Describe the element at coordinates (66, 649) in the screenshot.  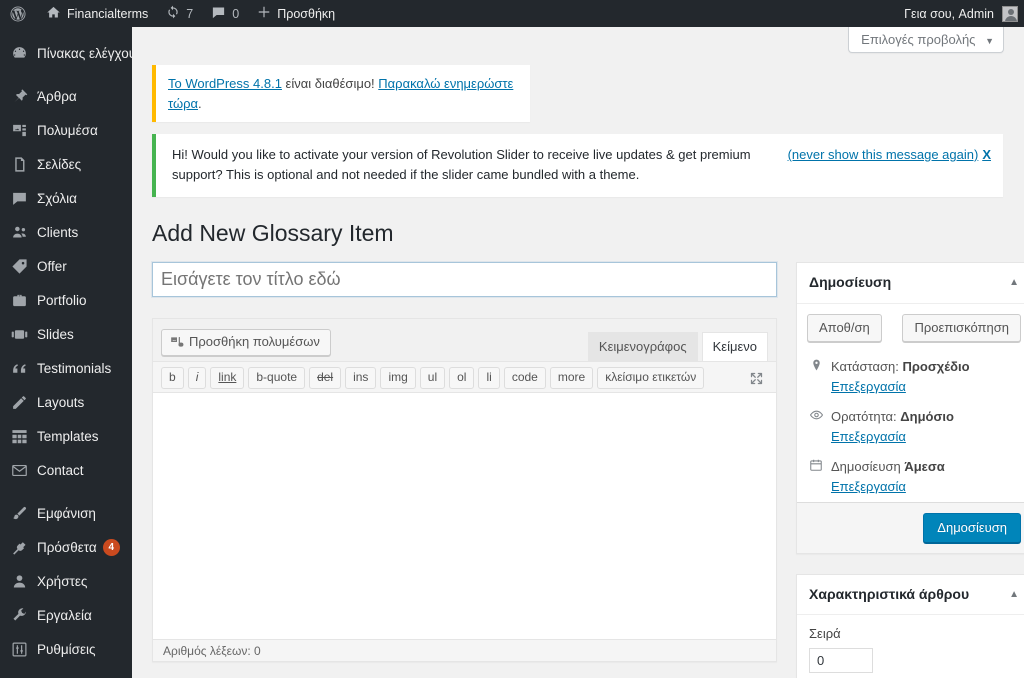
I see `sidebar-item-settings: Ρυθμίσεις` at that location.